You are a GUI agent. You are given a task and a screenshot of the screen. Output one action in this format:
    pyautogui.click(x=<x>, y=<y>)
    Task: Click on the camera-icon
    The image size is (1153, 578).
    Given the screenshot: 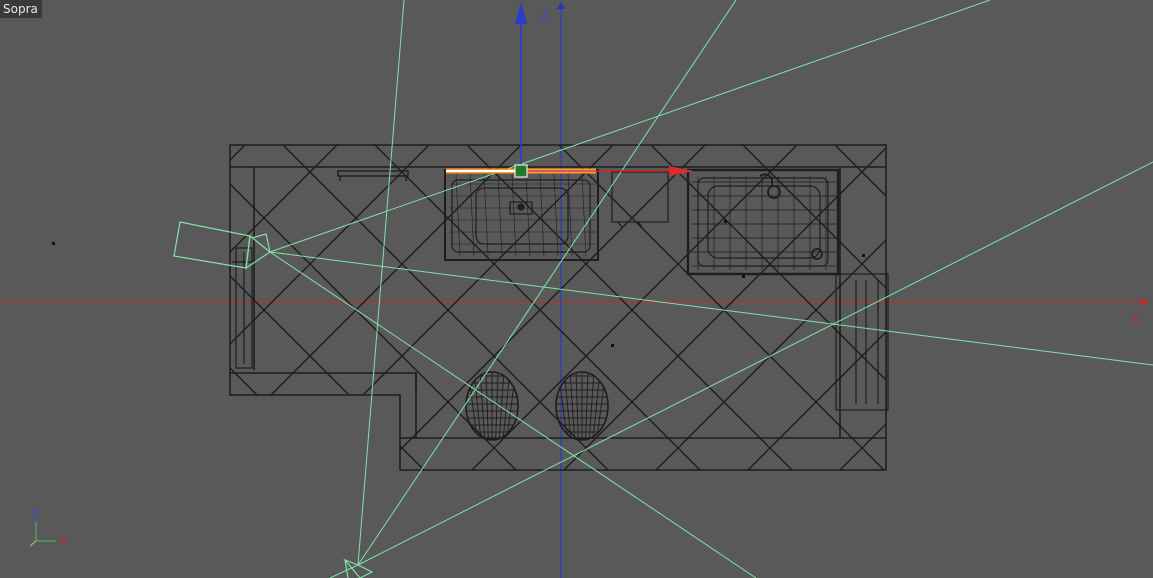 What is the action you would take?
    pyautogui.click(x=222, y=245)
    